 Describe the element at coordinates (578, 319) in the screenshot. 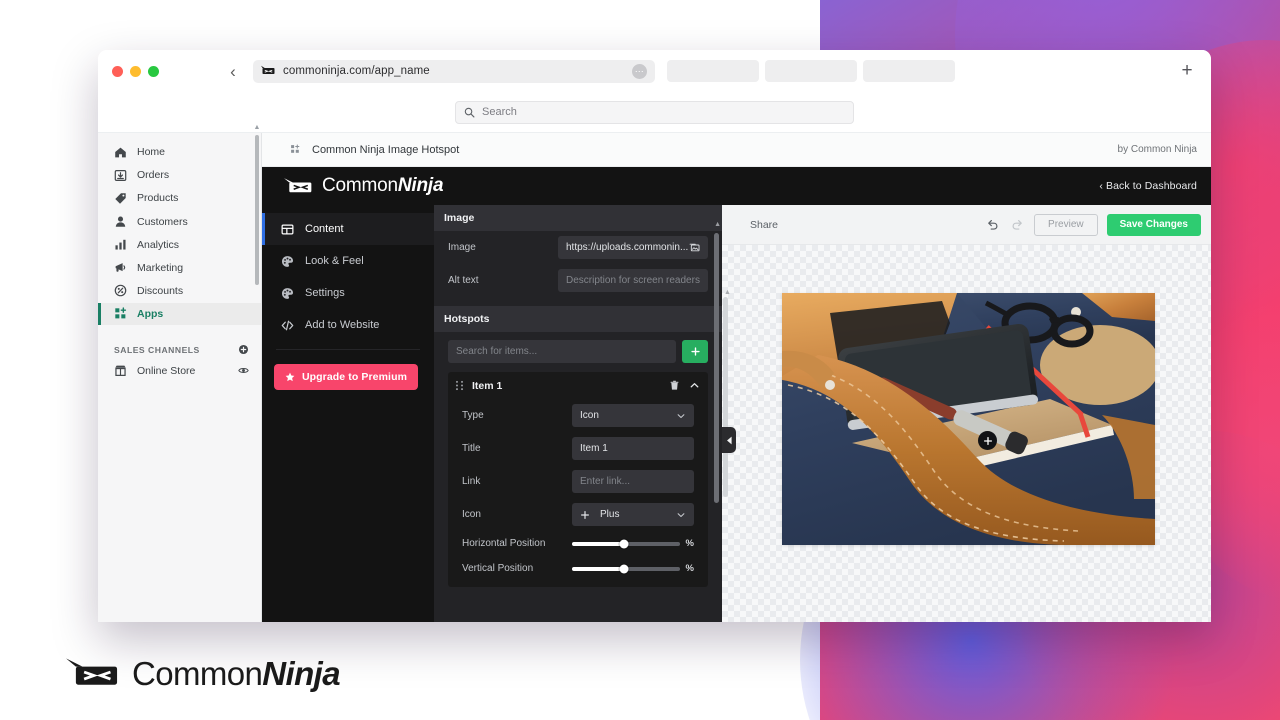

I see `section-header-hotspots: Hotspots` at that location.